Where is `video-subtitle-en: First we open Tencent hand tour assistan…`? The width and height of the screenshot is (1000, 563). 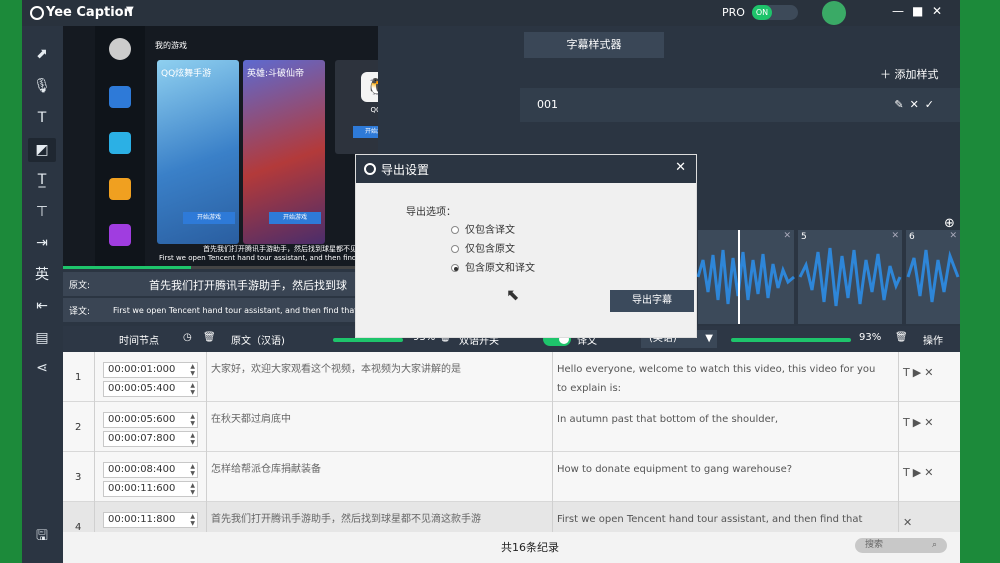 video-subtitle-en: First we open Tencent hand tour assistan… is located at coordinates (268, 258).